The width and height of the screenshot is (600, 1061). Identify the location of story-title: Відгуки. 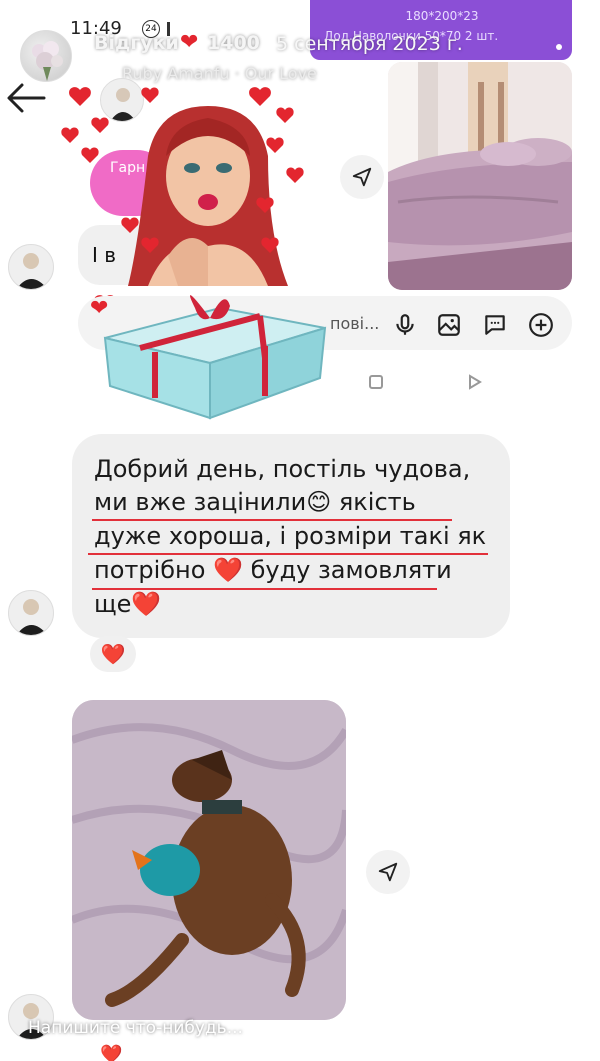
(136, 43).